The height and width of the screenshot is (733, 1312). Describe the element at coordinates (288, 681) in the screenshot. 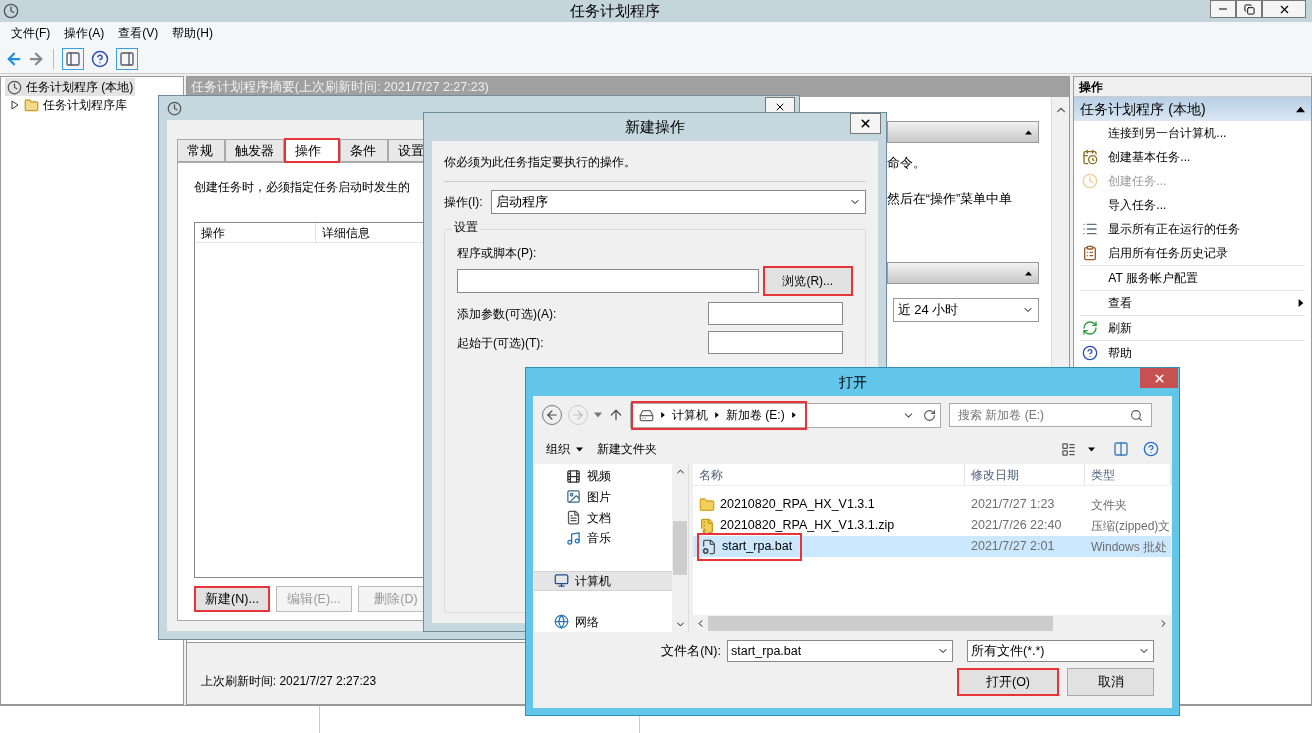

I see `last-refresh-text: 上次刷新时间: 2021/7/27 2:27:23` at that location.